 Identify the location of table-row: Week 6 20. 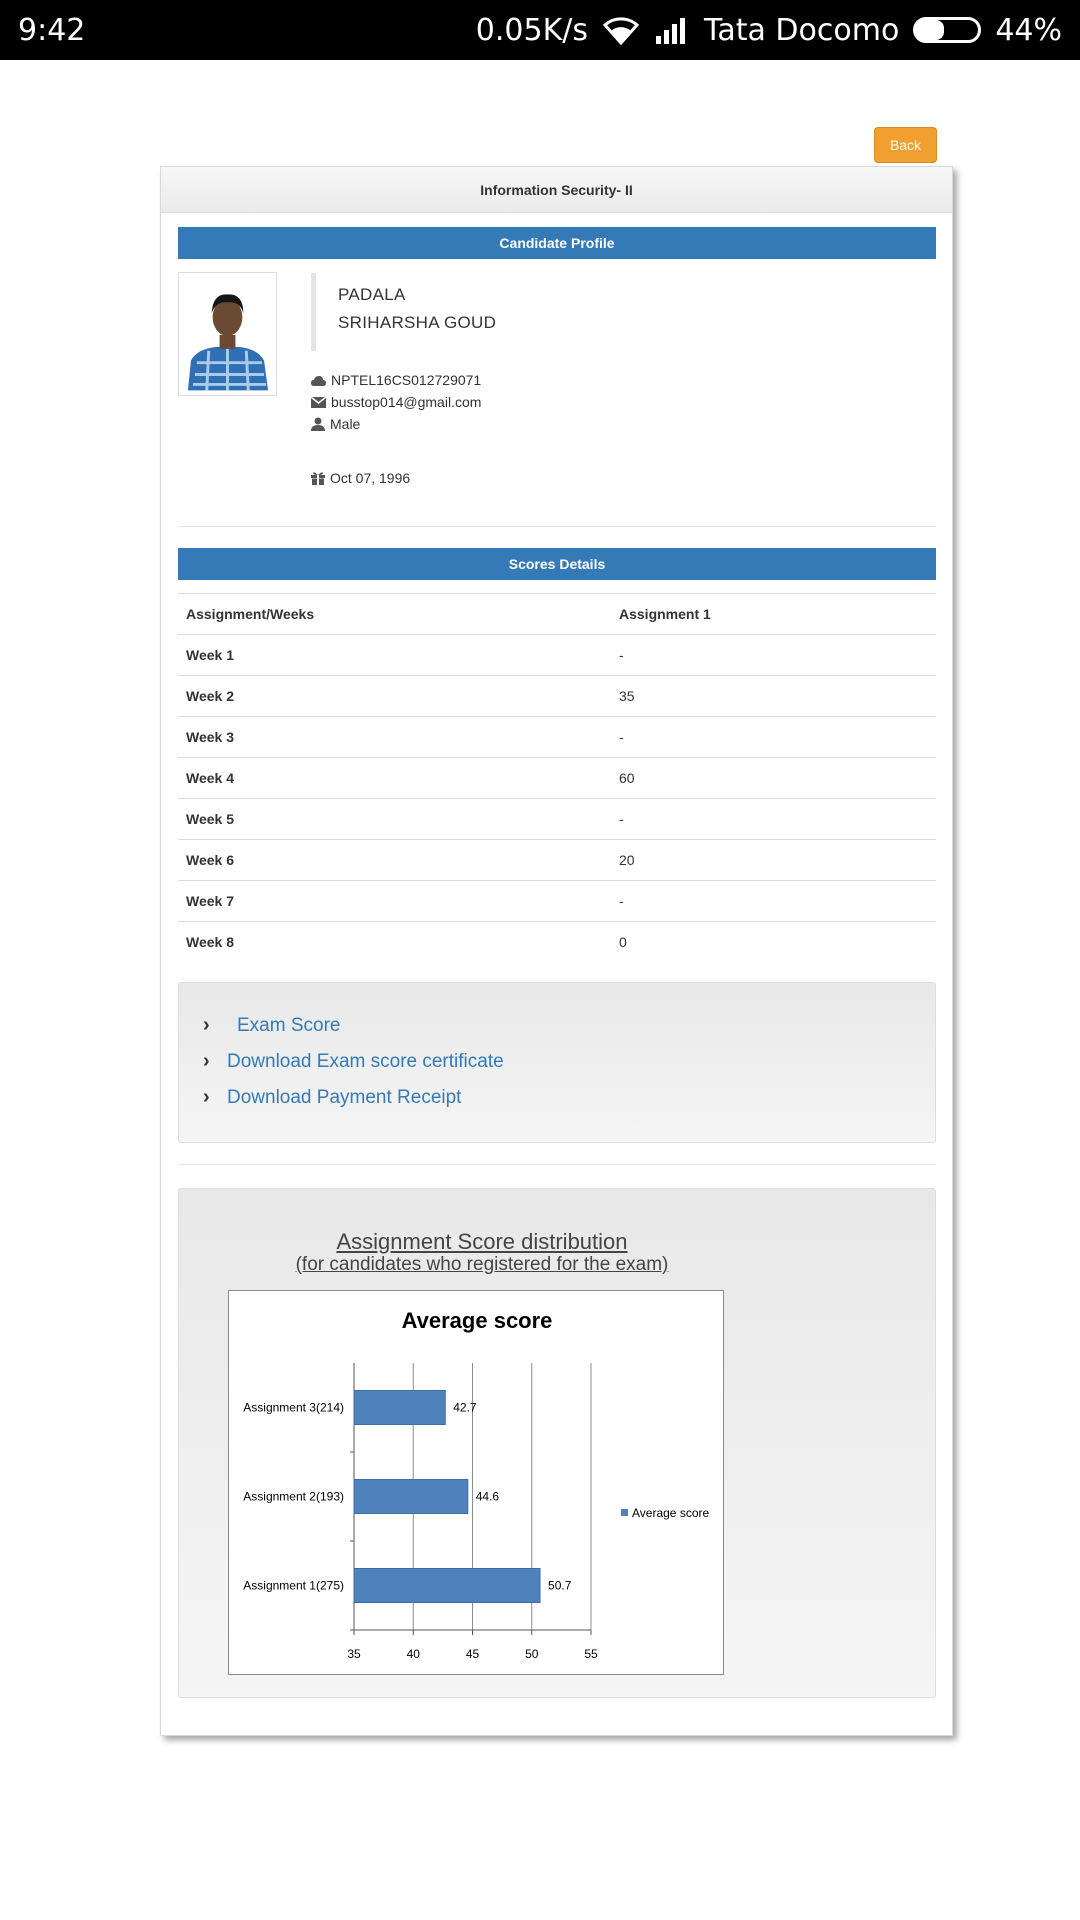
(557, 860).